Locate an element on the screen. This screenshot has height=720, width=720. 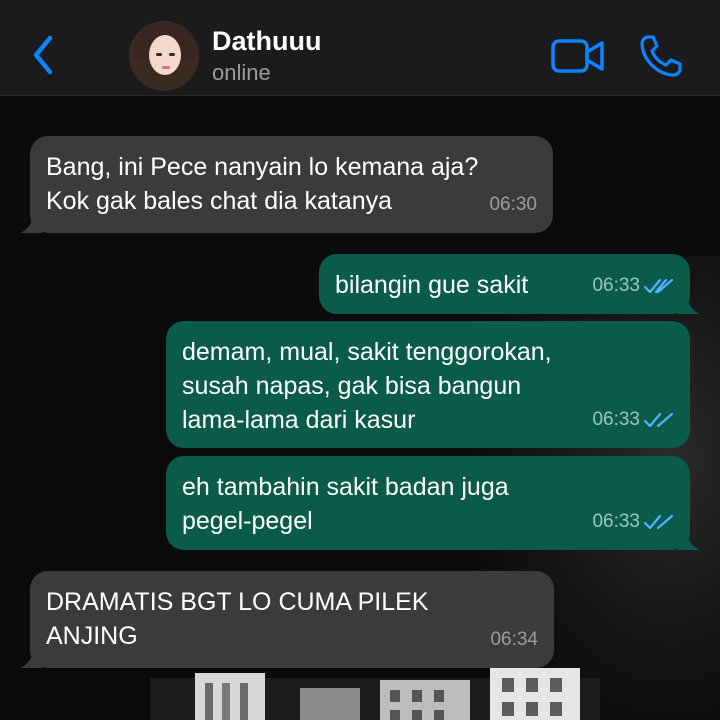
chat-header: Dathuuu online is located at coordinates (360, 48).